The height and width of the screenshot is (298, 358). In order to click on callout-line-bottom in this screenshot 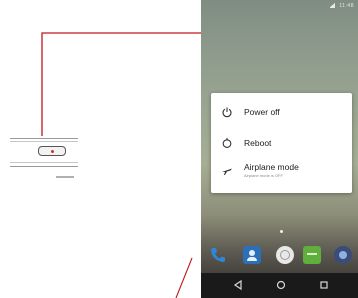, I will do `click(184, 277)`.